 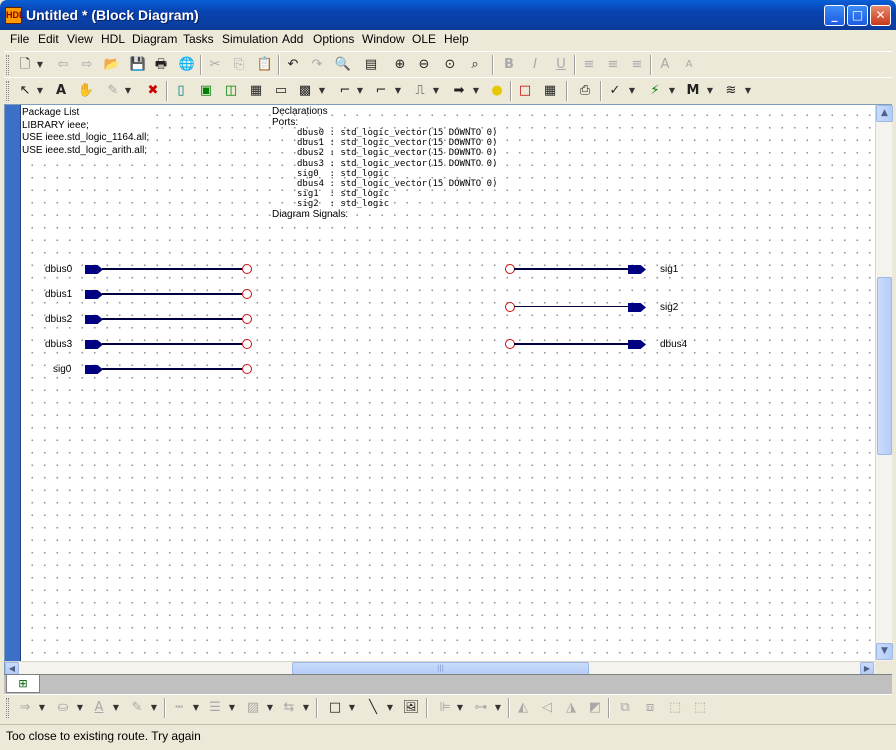 What do you see at coordinates (689, 65) in the screenshot?
I see `font-shrink-icon: A` at bounding box center [689, 65].